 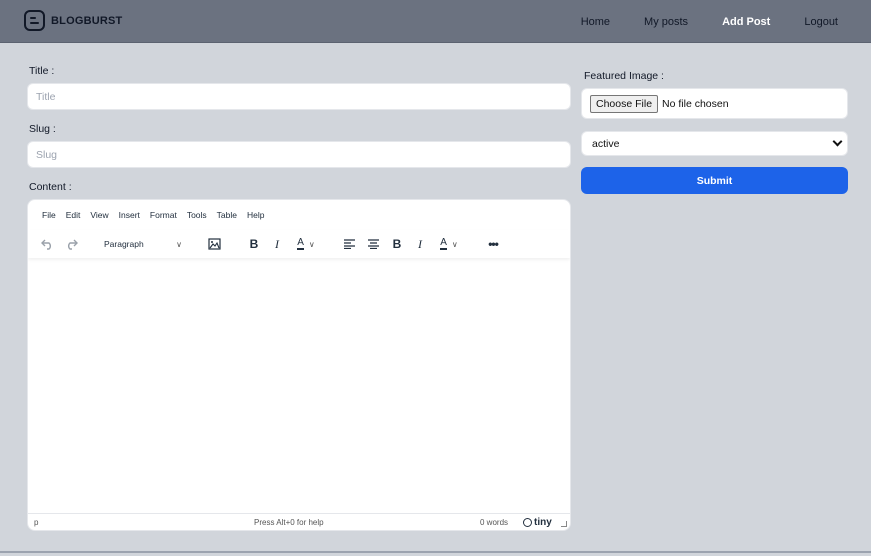 I want to click on word-count: 0 words, so click(x=494, y=522).